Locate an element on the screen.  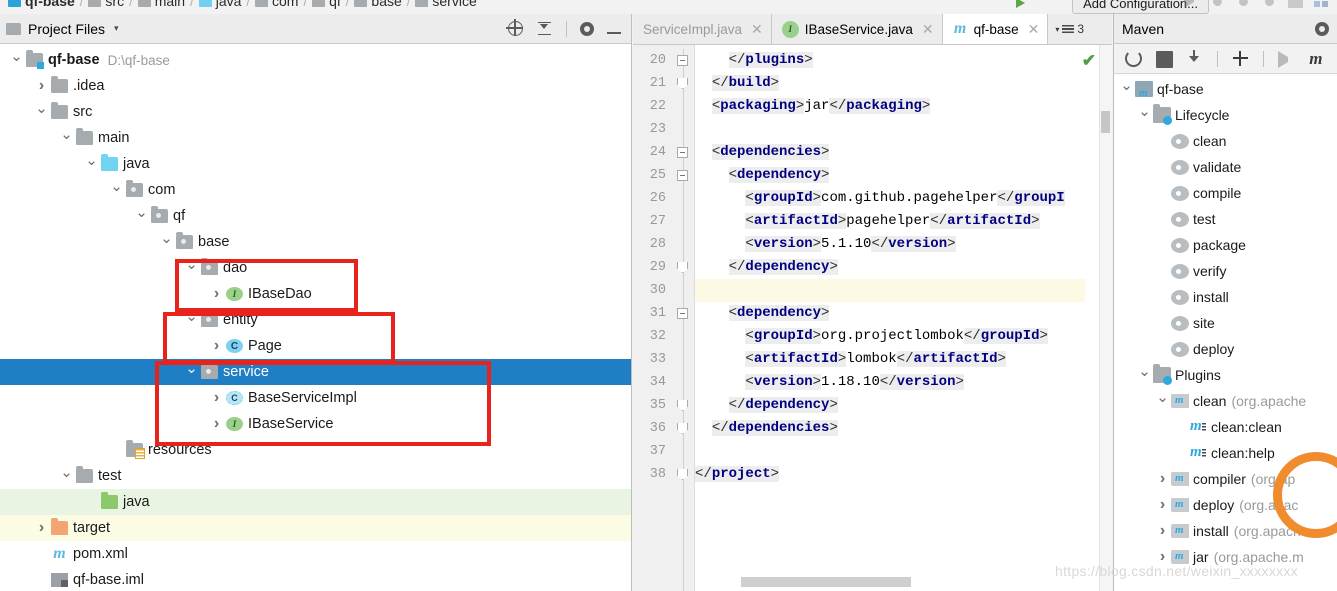
code-line: </project> is located at coordinates (903, 474).